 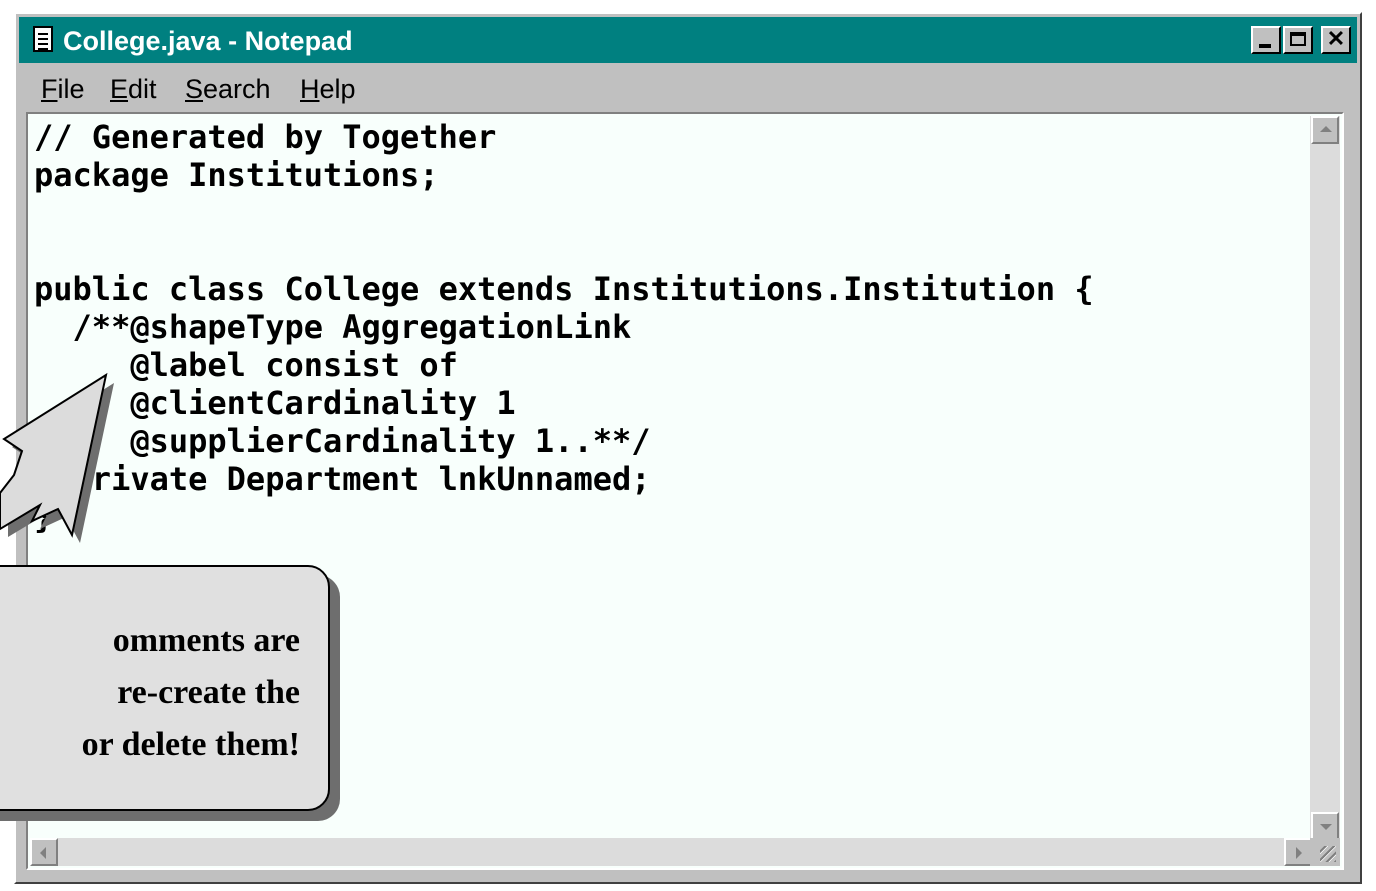 I want to click on arrow-down-icon, so click(x=1326, y=827).